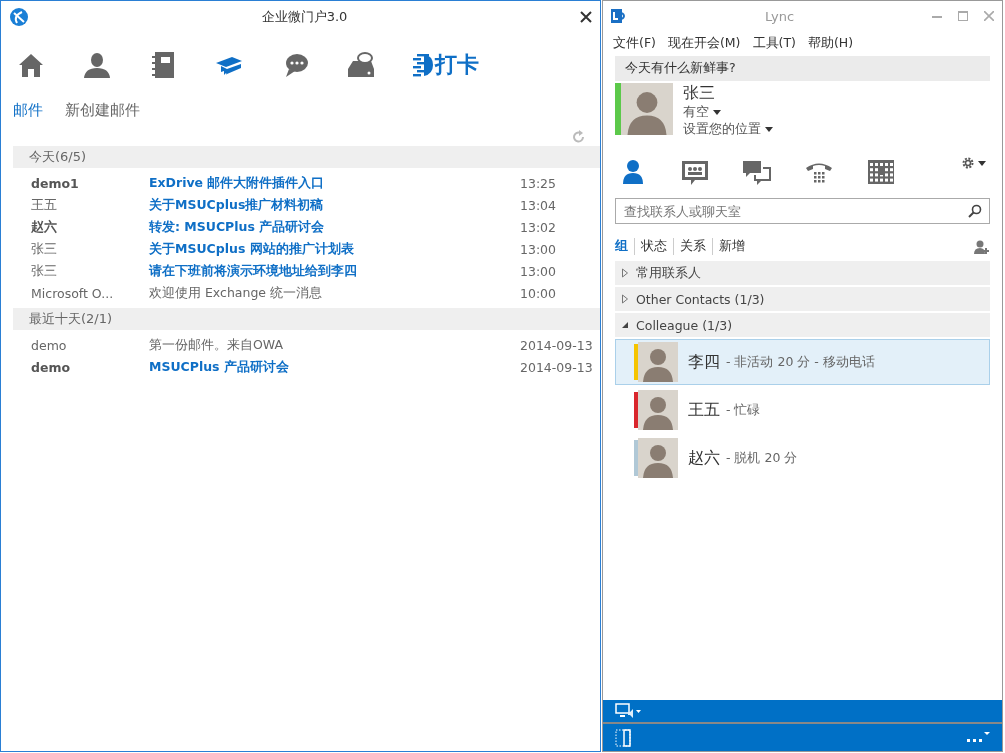 The image size is (1005, 753). What do you see at coordinates (102, 110) in the screenshot?
I see `mail-tab: 新创建邮件` at bounding box center [102, 110].